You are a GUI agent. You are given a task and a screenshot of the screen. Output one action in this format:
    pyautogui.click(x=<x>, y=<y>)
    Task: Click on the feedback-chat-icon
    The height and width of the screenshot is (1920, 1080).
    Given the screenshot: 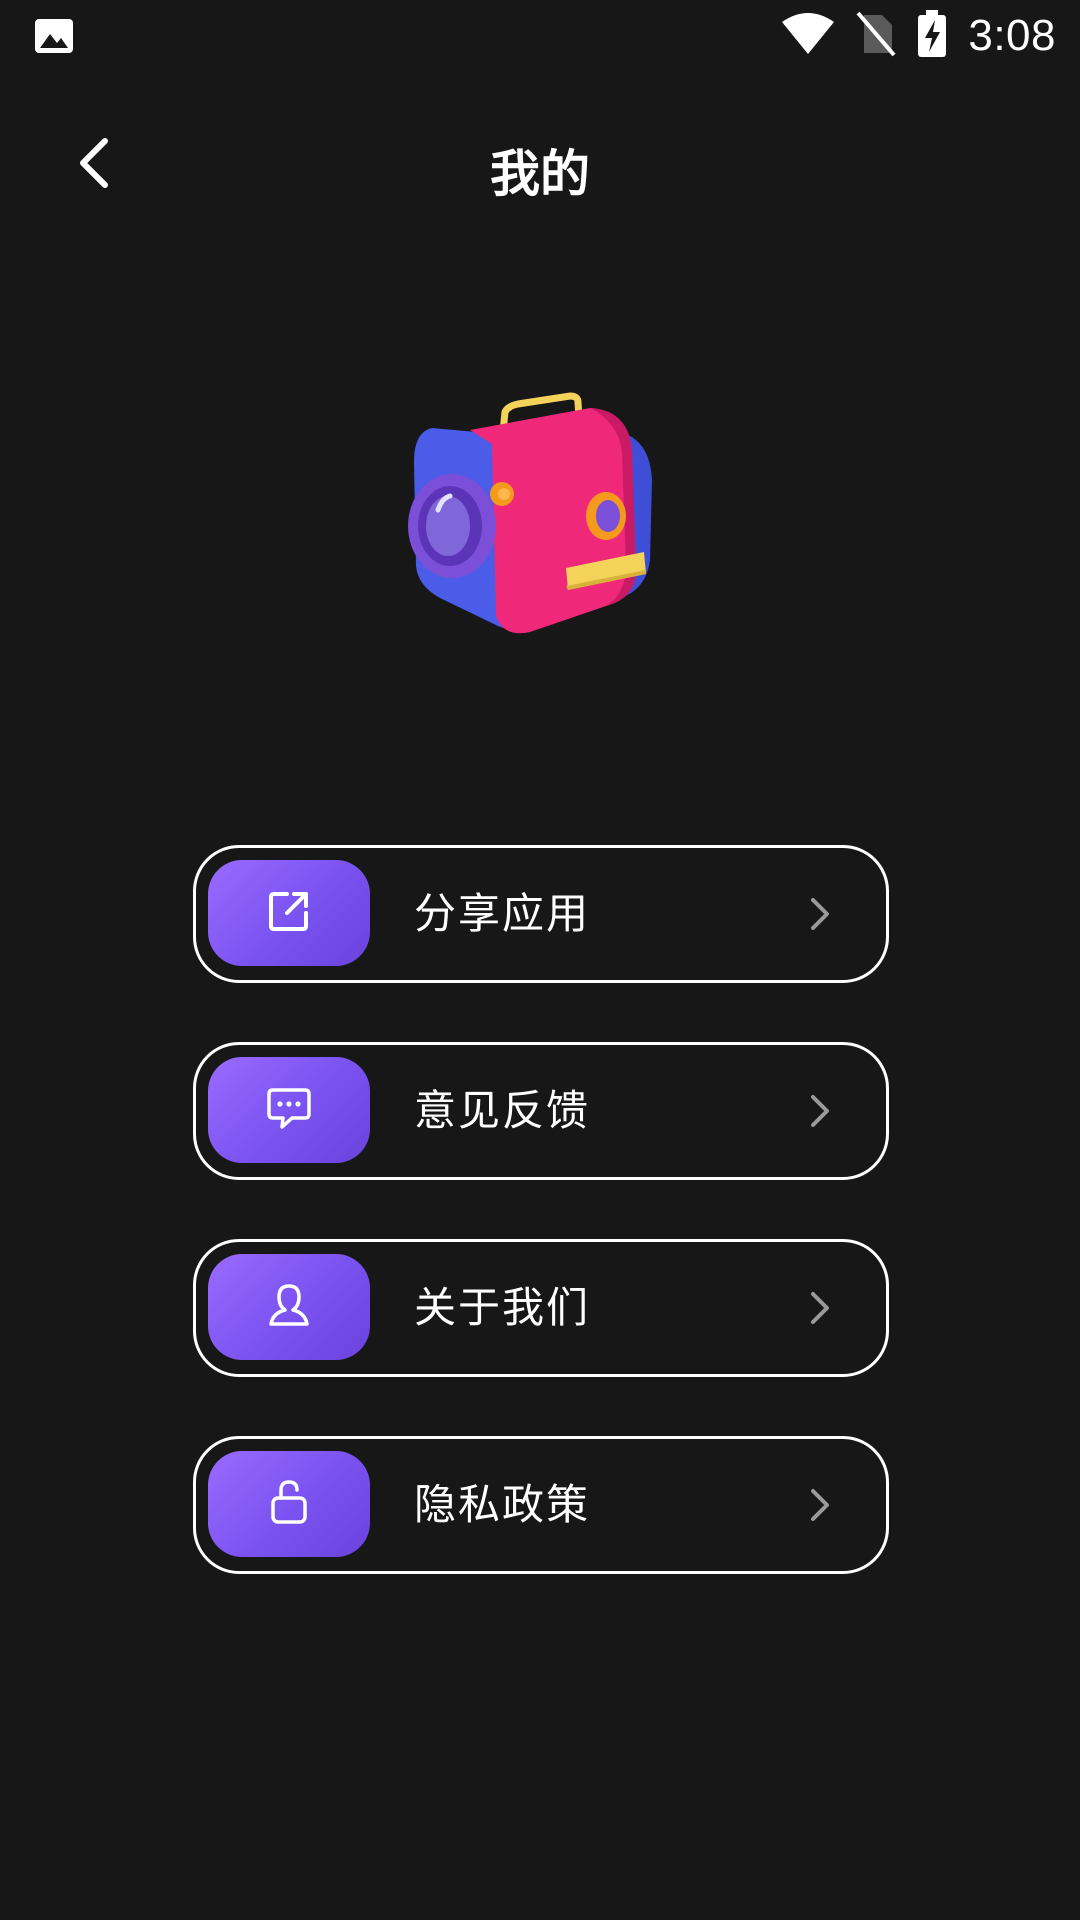 What is the action you would take?
    pyautogui.click(x=289, y=1110)
    